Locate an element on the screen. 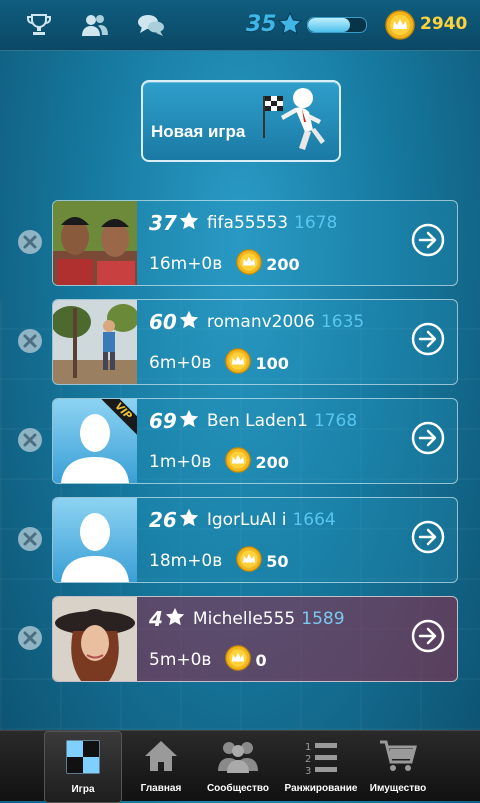 The width and height of the screenshot is (480, 803). player-info: 60 romanv2006 1635 is located at coordinates (256, 322).